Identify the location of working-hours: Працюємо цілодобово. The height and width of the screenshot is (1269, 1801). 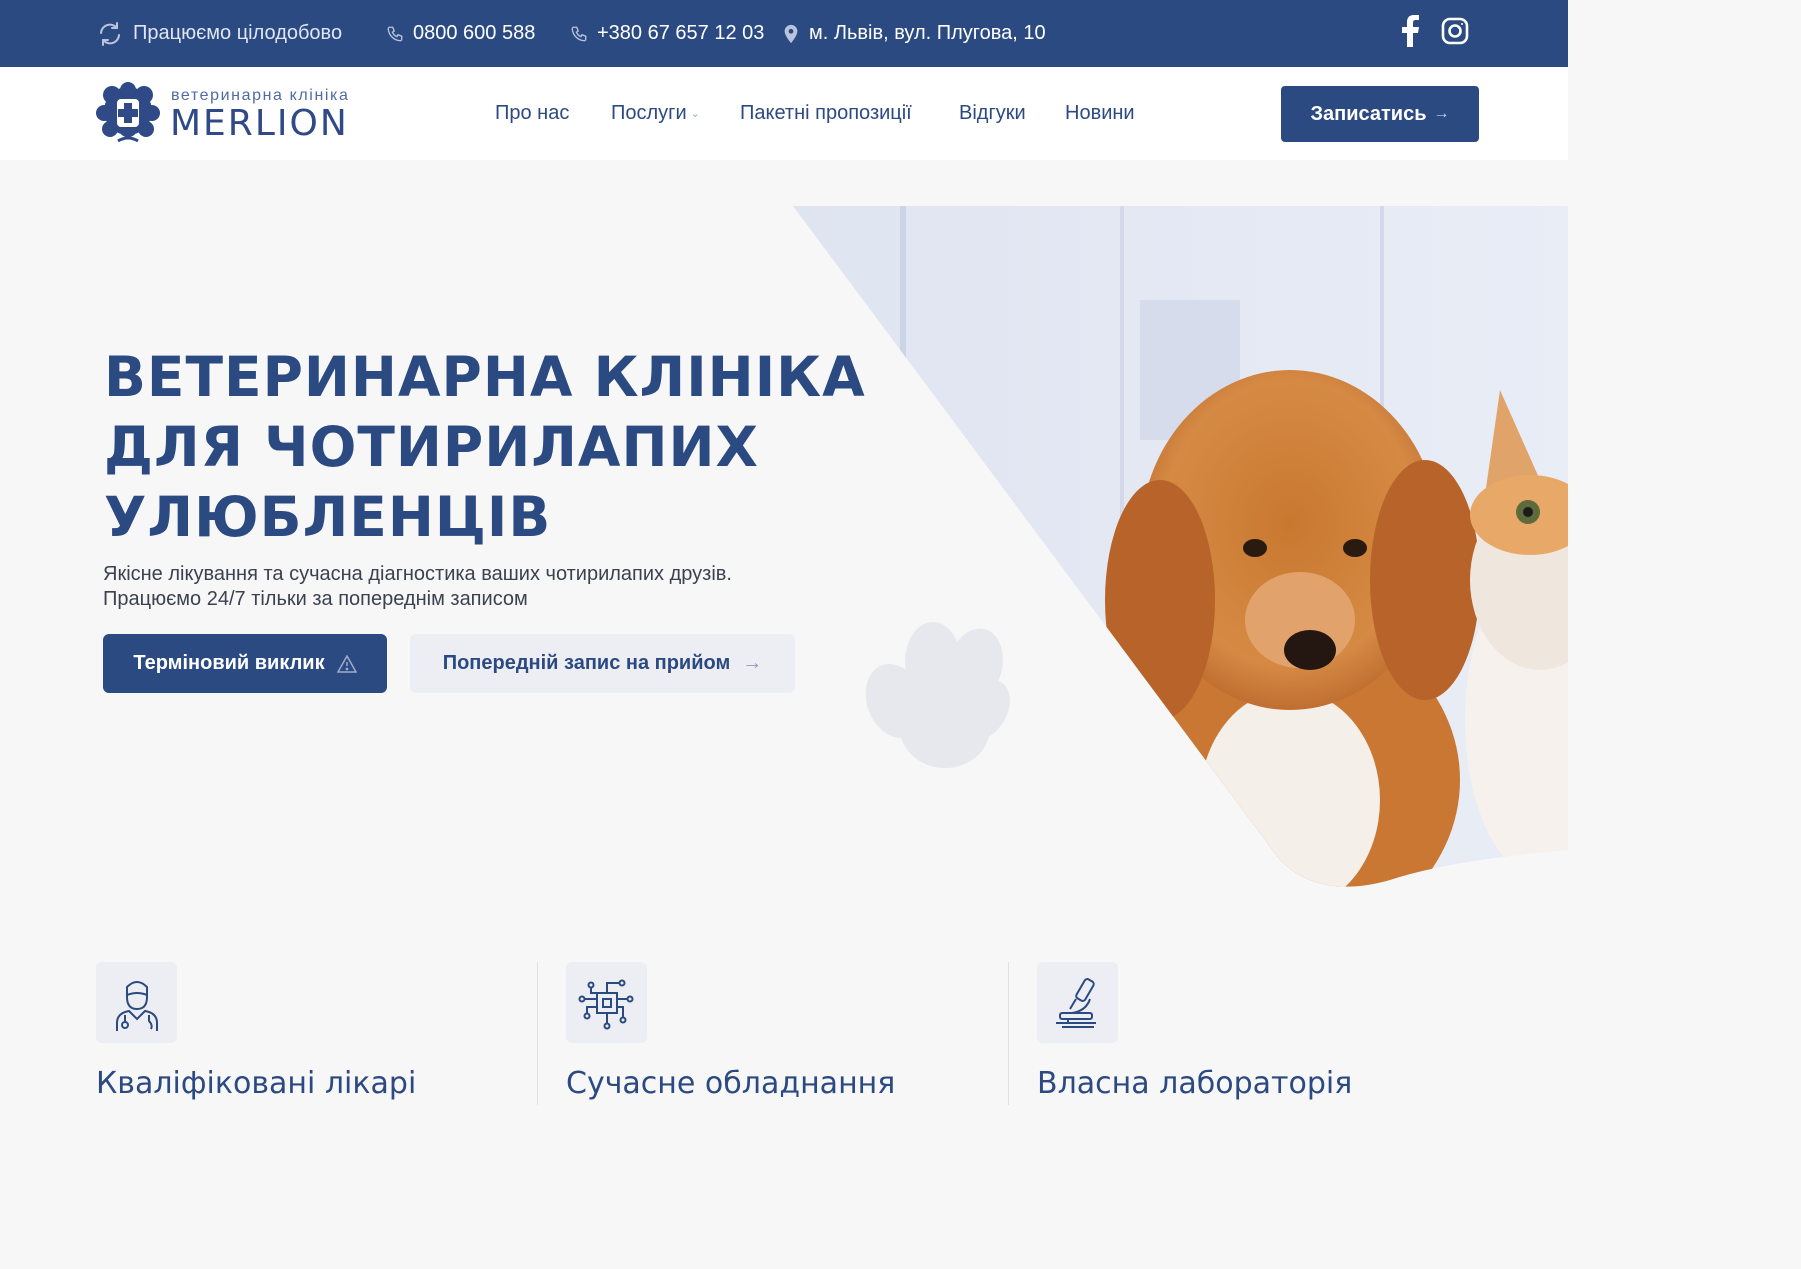
(219, 33).